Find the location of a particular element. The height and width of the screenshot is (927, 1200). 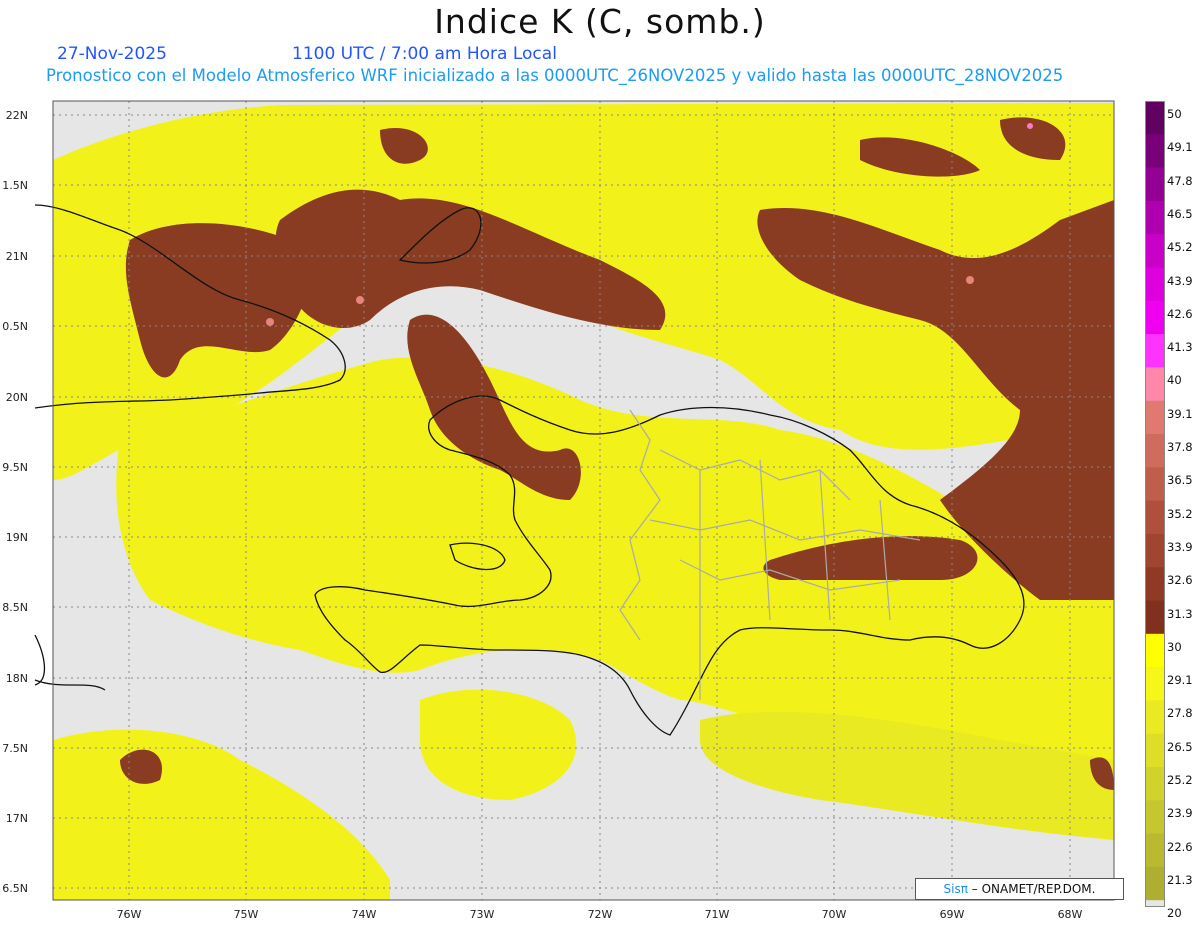

color-scale-label: 47.8 is located at coordinates (1180, 180).